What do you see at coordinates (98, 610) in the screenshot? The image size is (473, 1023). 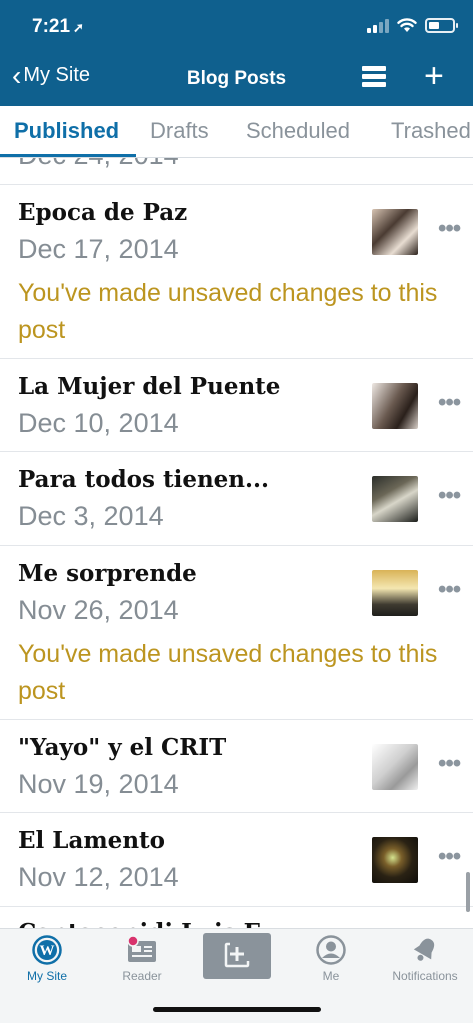 I see `post-date: Nov 26, 2014` at bounding box center [98, 610].